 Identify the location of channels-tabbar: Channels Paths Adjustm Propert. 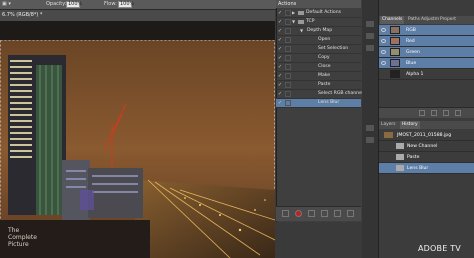
(426, 20).